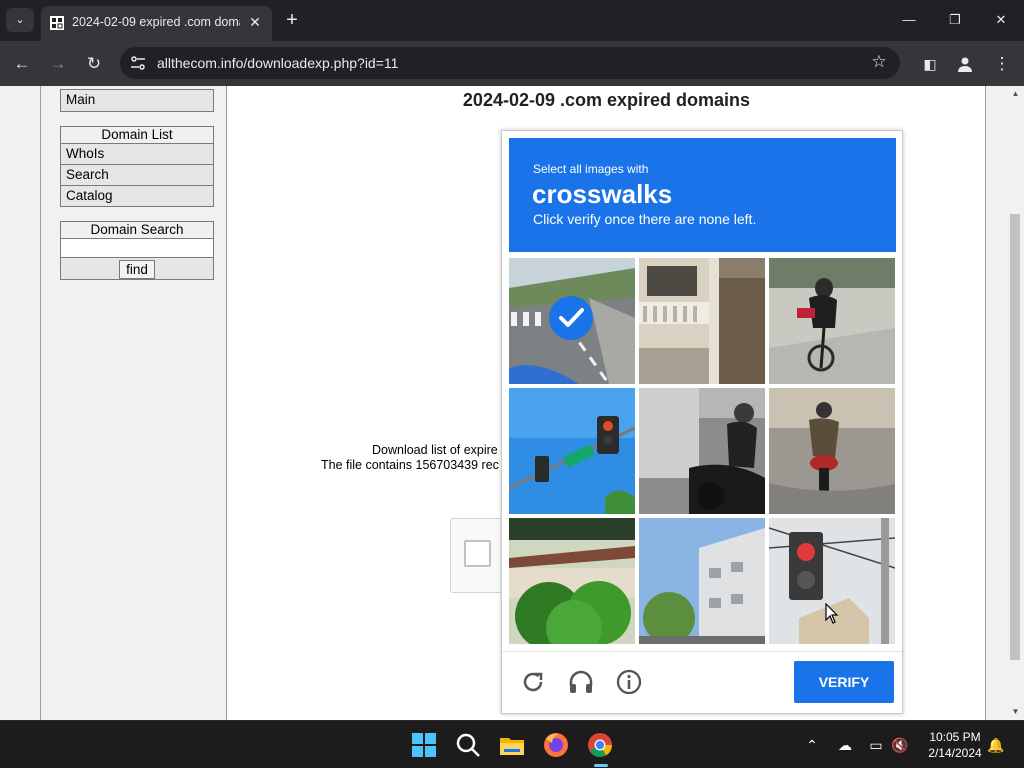 The width and height of the screenshot is (1024, 768). Describe the element at coordinates (572, 321) in the screenshot. I see `captcha-tile-street-crosswalk` at that location.